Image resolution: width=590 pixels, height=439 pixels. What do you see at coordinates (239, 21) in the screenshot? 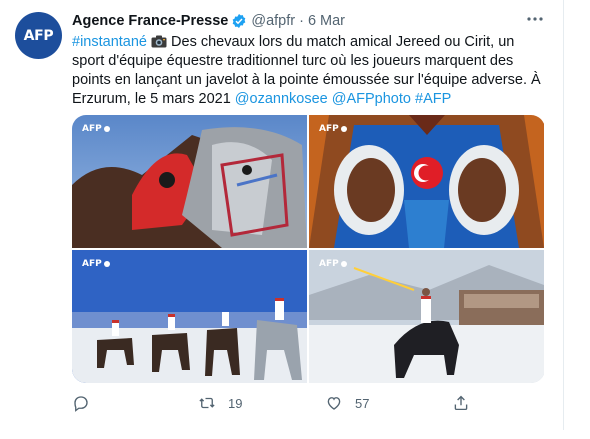
I see `verified-badge-icon` at bounding box center [239, 21].